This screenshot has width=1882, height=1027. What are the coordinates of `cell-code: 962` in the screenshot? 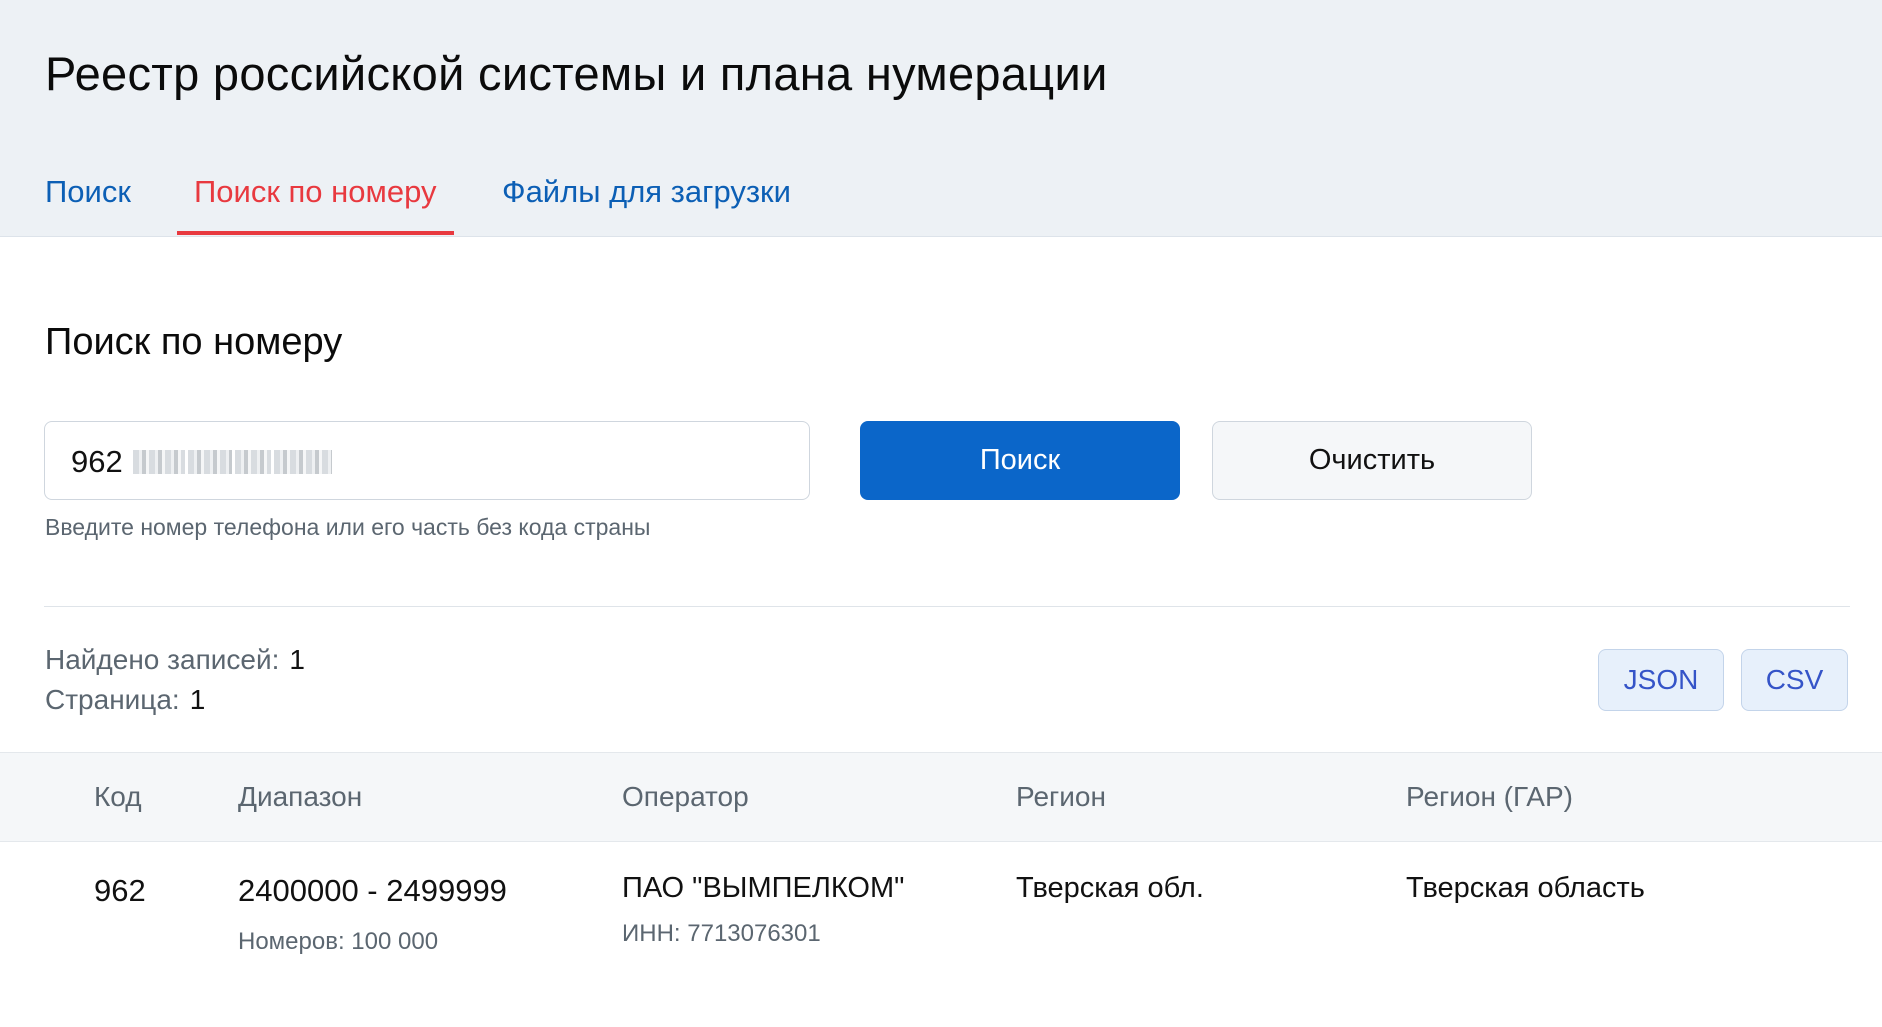 It's located at (120, 890).